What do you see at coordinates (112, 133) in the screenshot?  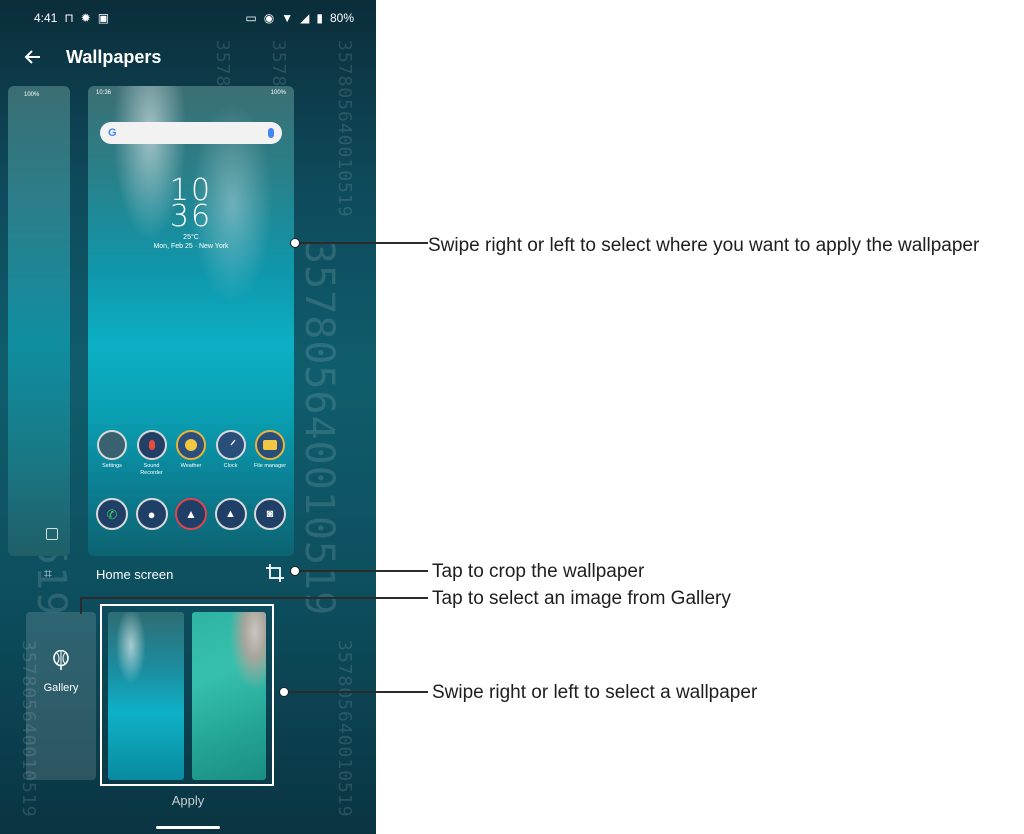 I see `google-icon: G` at bounding box center [112, 133].